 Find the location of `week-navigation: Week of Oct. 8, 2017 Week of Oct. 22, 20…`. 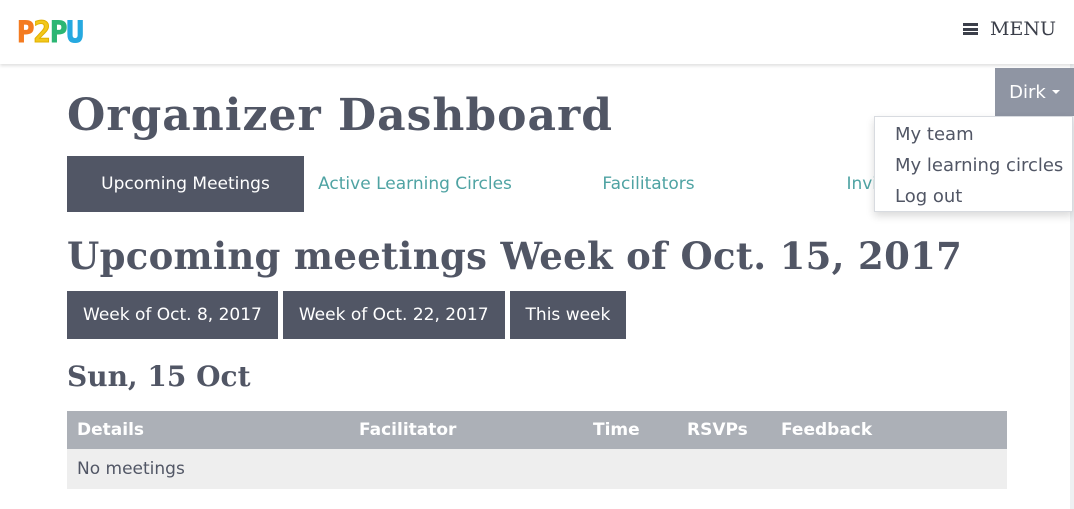

week-navigation: Week of Oct. 8, 2017 Week of Oct. 22, 20… is located at coordinates (349, 315).